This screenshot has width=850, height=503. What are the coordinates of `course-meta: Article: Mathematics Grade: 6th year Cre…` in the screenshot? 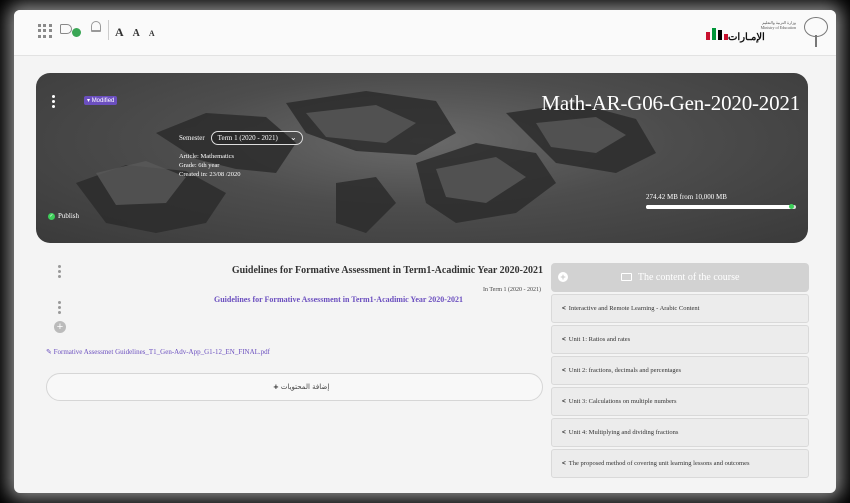 It's located at (210, 165).